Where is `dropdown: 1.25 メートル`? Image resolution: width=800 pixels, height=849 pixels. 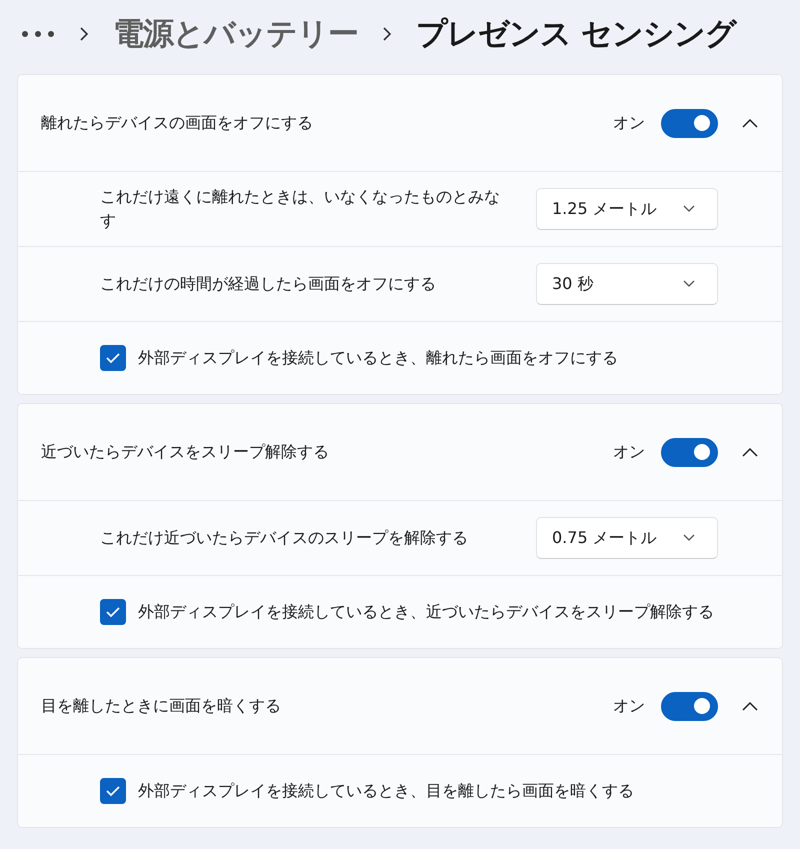 dropdown: 1.25 メートル is located at coordinates (627, 209).